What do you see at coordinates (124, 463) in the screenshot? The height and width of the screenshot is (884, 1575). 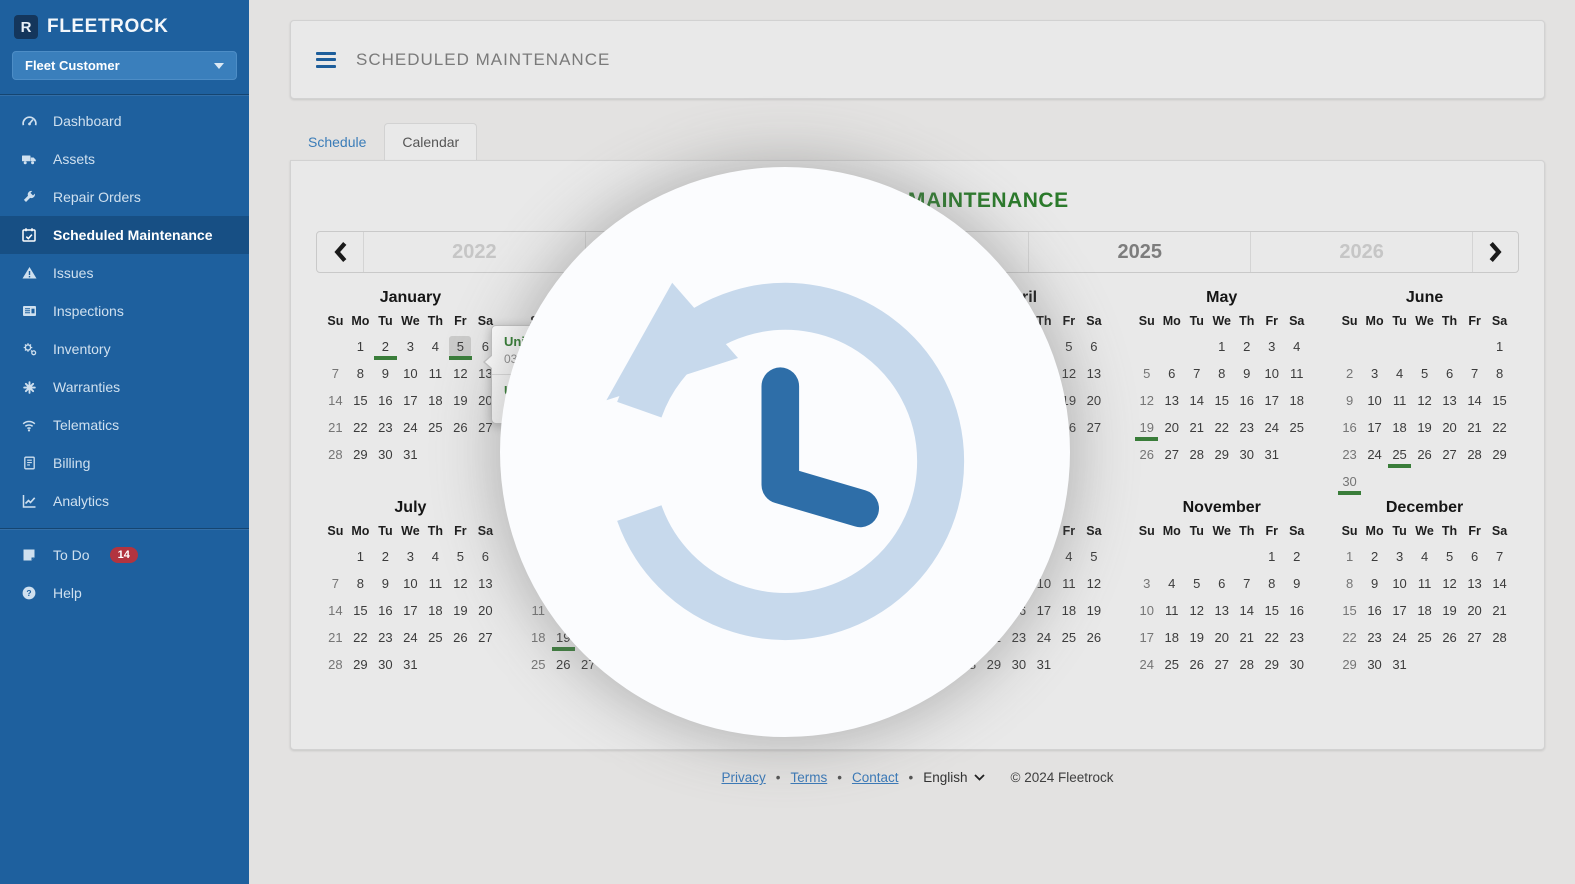 I see `sidebar-item-billing: Billing` at bounding box center [124, 463].